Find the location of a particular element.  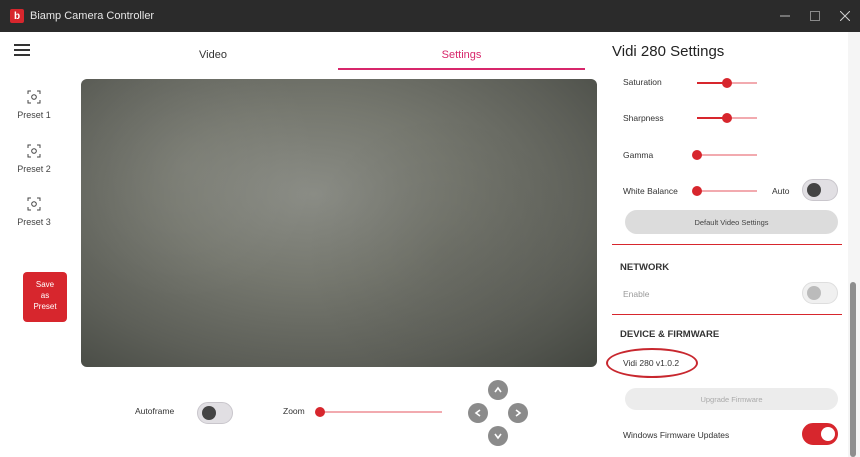

gamma-slider is located at coordinates (724, 155).